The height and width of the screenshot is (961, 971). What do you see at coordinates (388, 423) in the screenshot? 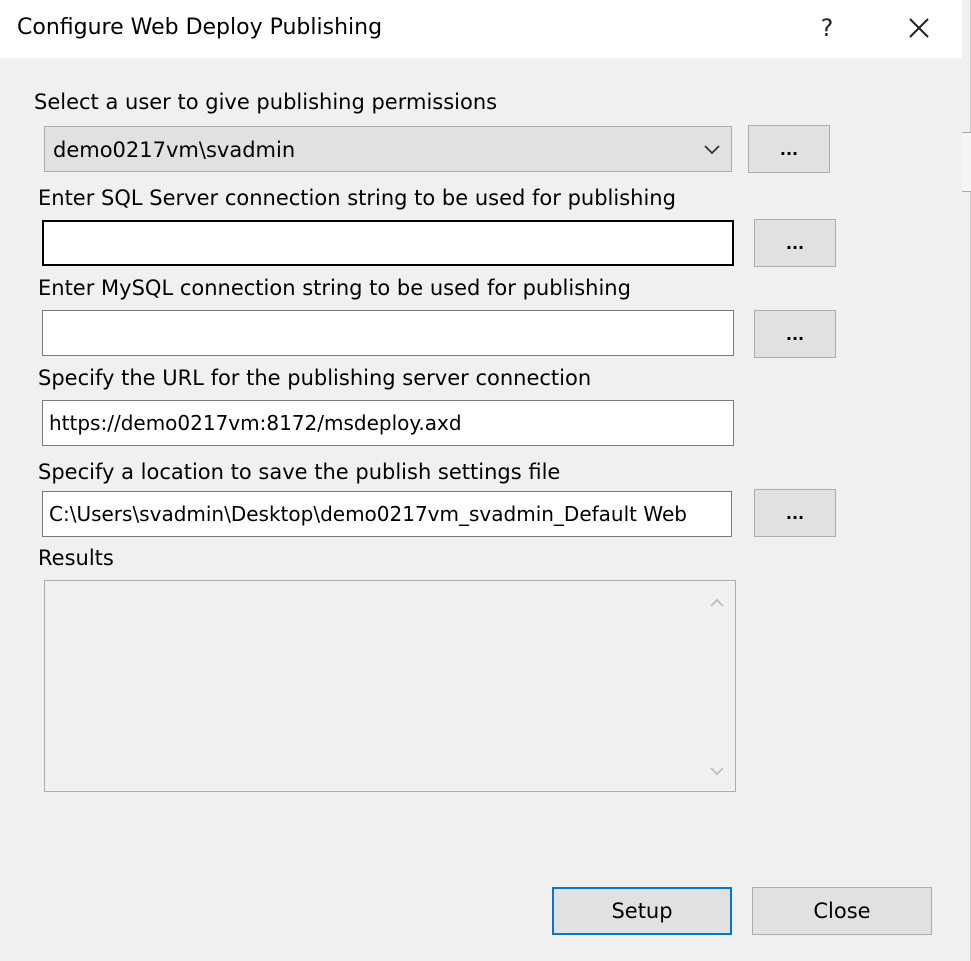
I see `url-input` at bounding box center [388, 423].